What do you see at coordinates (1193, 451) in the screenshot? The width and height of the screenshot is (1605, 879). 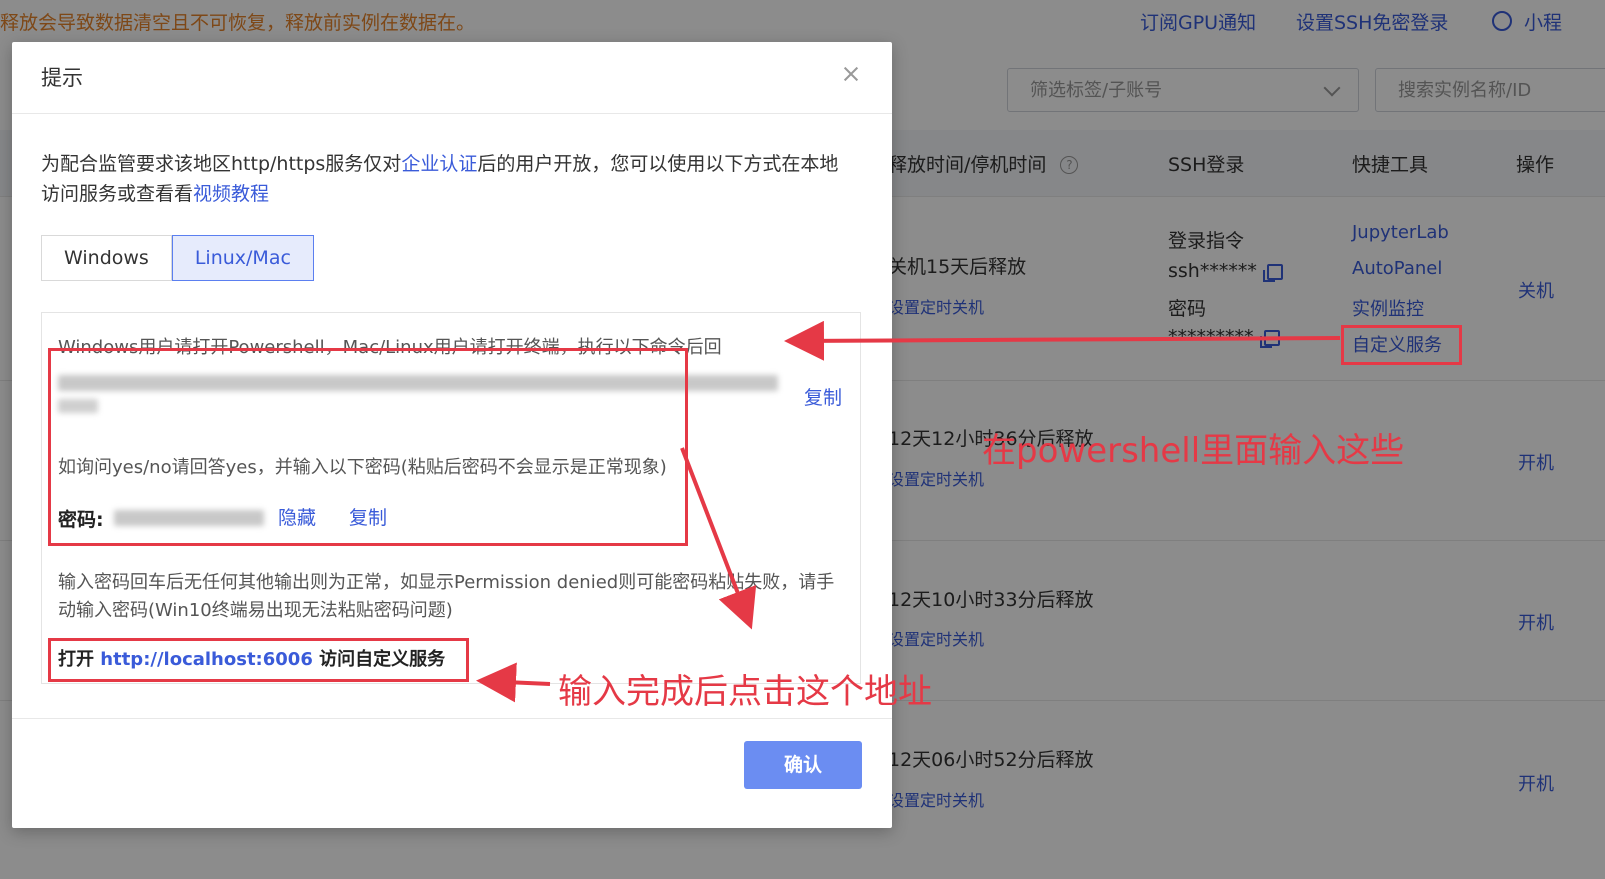 I see `annotation-text-powershell: 在powershell里面输入这些` at bounding box center [1193, 451].